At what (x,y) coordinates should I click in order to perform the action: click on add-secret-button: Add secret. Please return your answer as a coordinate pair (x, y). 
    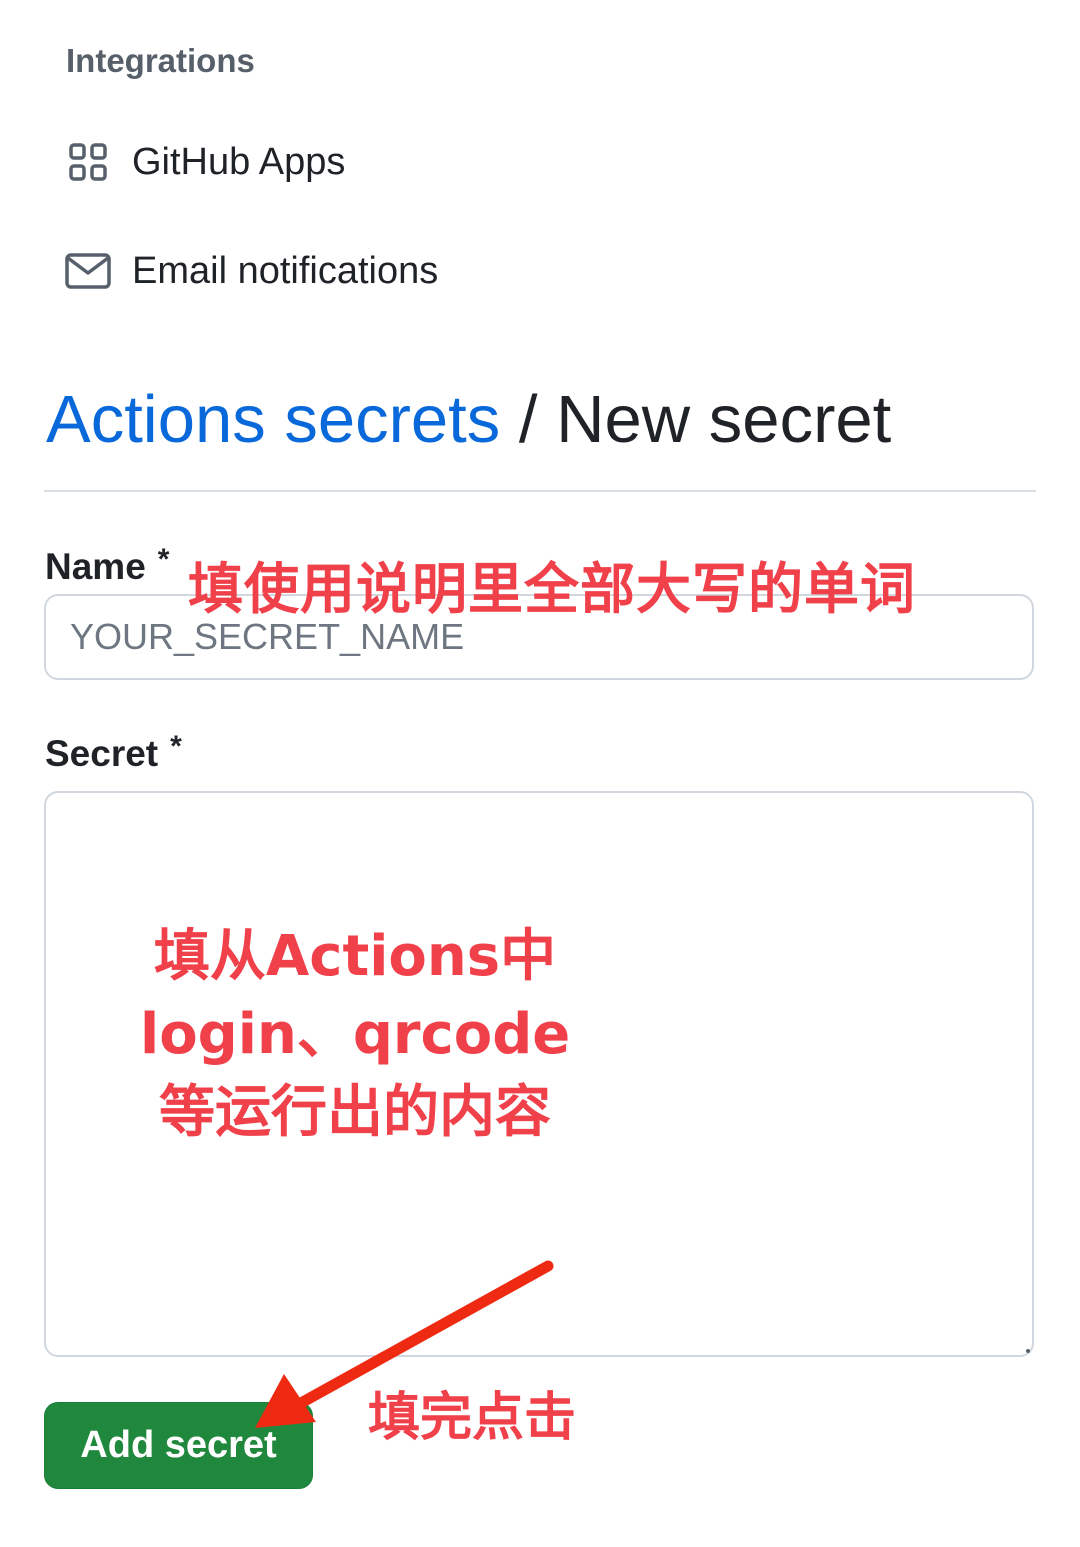
    Looking at the image, I should click on (178, 1445).